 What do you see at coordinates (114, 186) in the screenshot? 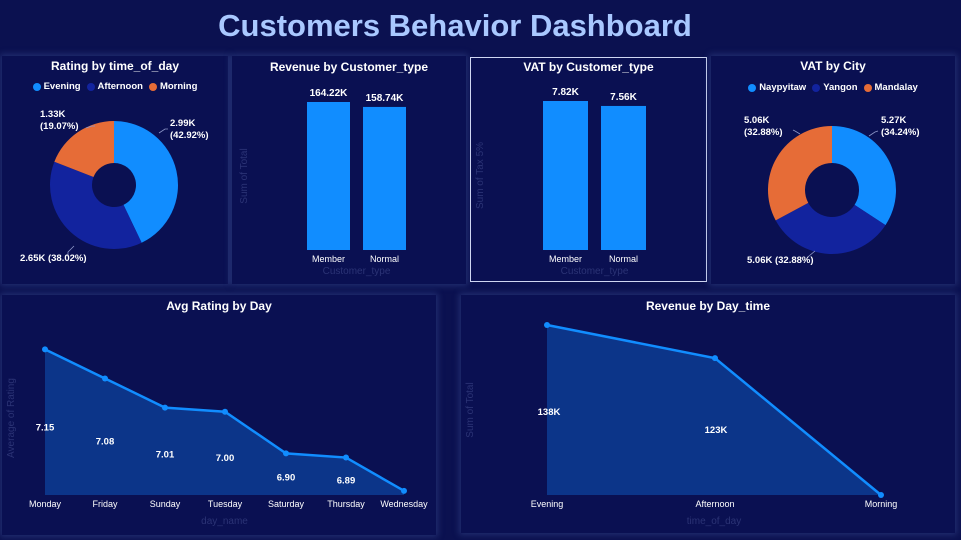
I see `donut-chart: 2.99K(42.92%) 2.65K (38.02%) 1.33K(19.07%)` at bounding box center [114, 186].